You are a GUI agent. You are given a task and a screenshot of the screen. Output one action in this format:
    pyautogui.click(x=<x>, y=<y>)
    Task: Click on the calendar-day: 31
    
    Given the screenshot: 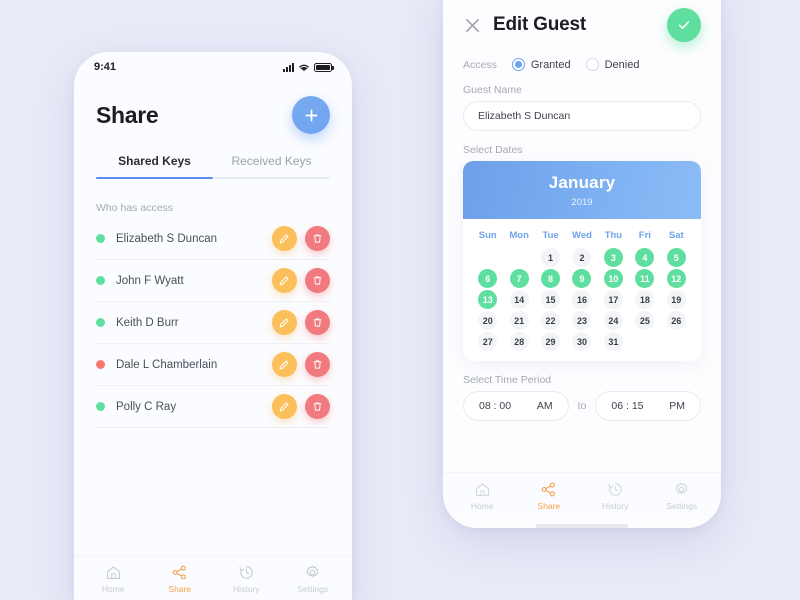 What is the action you would take?
    pyautogui.click(x=613, y=341)
    